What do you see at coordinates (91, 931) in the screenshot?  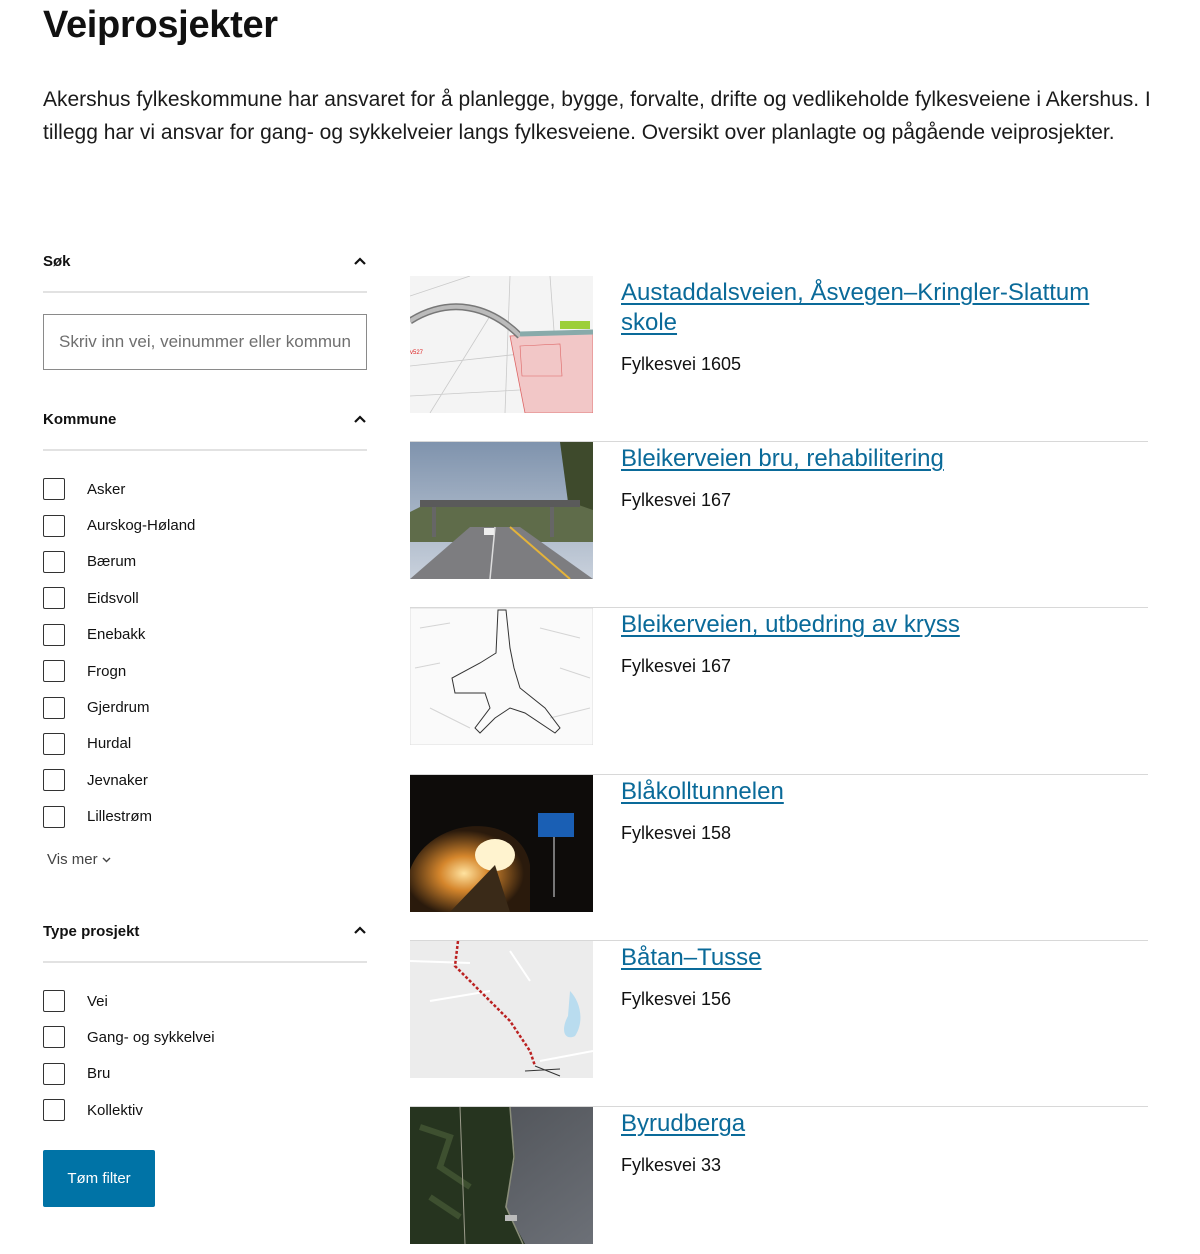 I see `type-section-heading: Type prosjekt` at bounding box center [91, 931].